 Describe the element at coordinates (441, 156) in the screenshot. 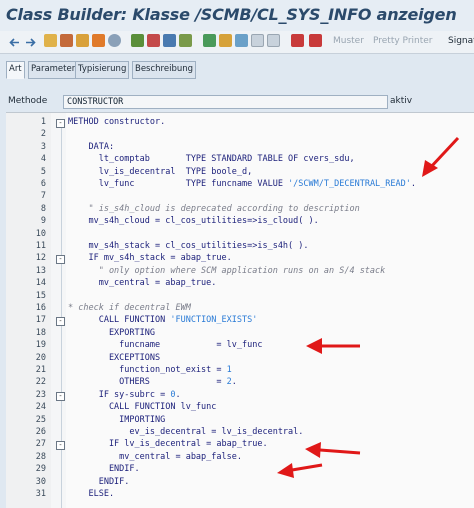

I see `arrow-lv-func-value` at that location.